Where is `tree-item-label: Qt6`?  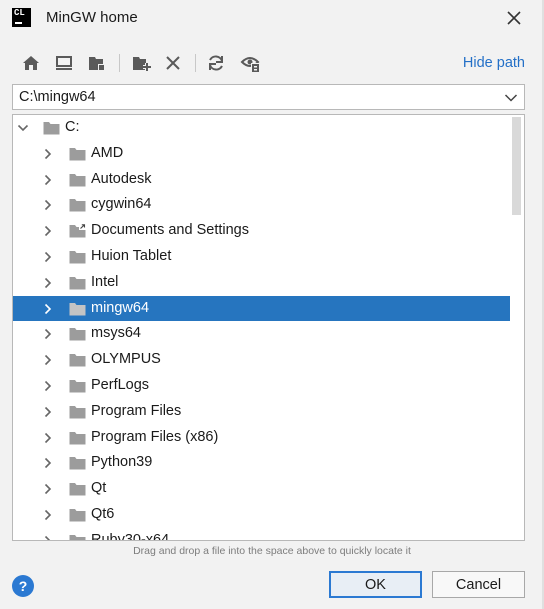
tree-item-label: Qt6 is located at coordinates (103, 514).